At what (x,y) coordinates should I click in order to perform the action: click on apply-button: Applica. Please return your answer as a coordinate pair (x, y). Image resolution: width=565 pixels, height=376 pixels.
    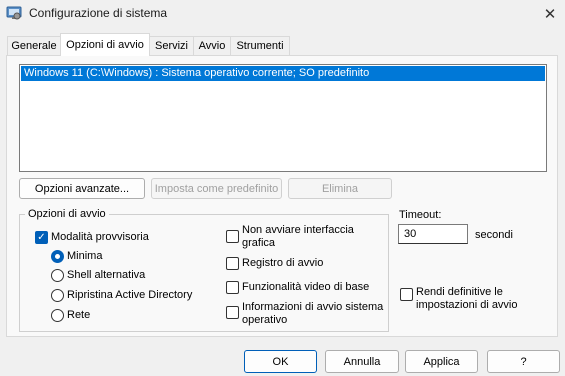
    Looking at the image, I should click on (441, 361).